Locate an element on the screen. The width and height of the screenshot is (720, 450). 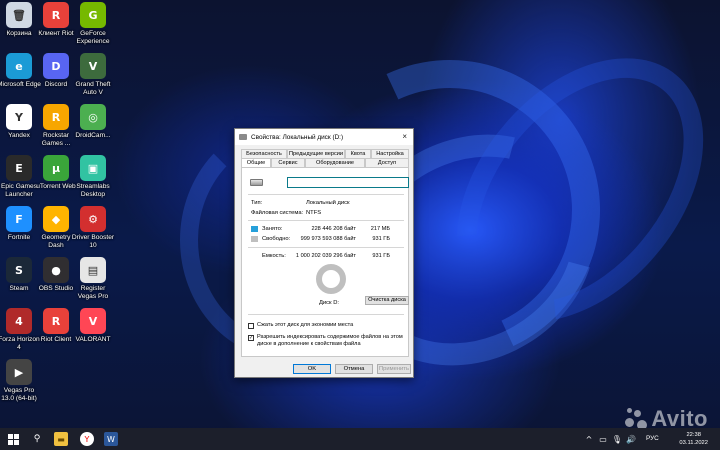
capacity-bytes: 1 000 202 039 296 байт is located at coordinates (325, 256).